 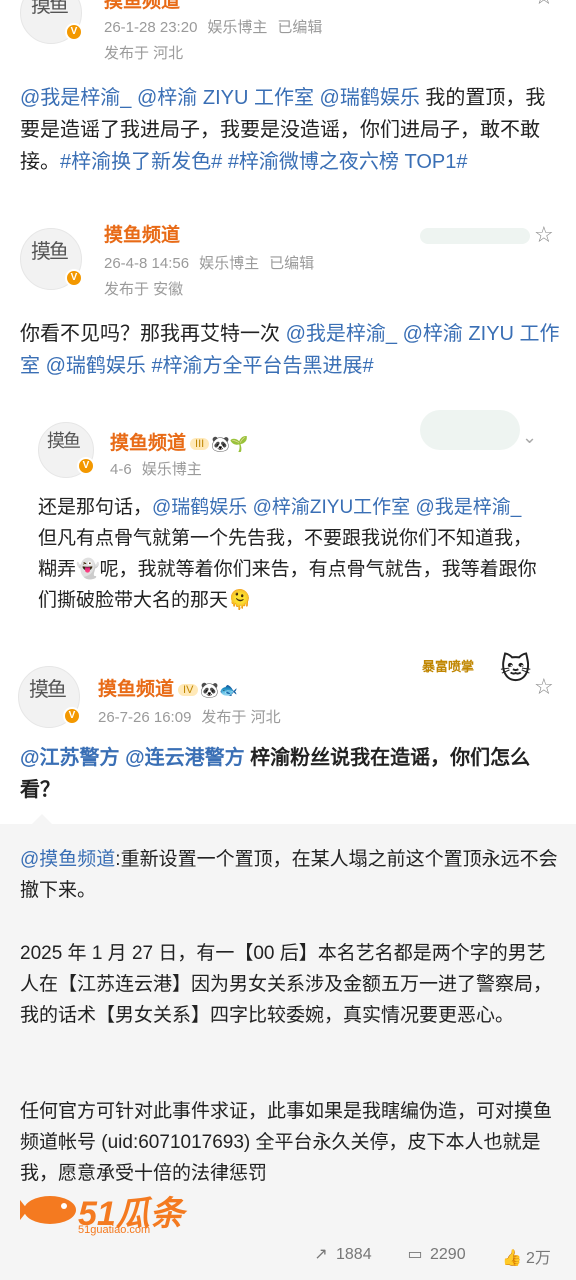 What do you see at coordinates (200, 443) in the screenshot?
I see `level-badge: III` at bounding box center [200, 443].